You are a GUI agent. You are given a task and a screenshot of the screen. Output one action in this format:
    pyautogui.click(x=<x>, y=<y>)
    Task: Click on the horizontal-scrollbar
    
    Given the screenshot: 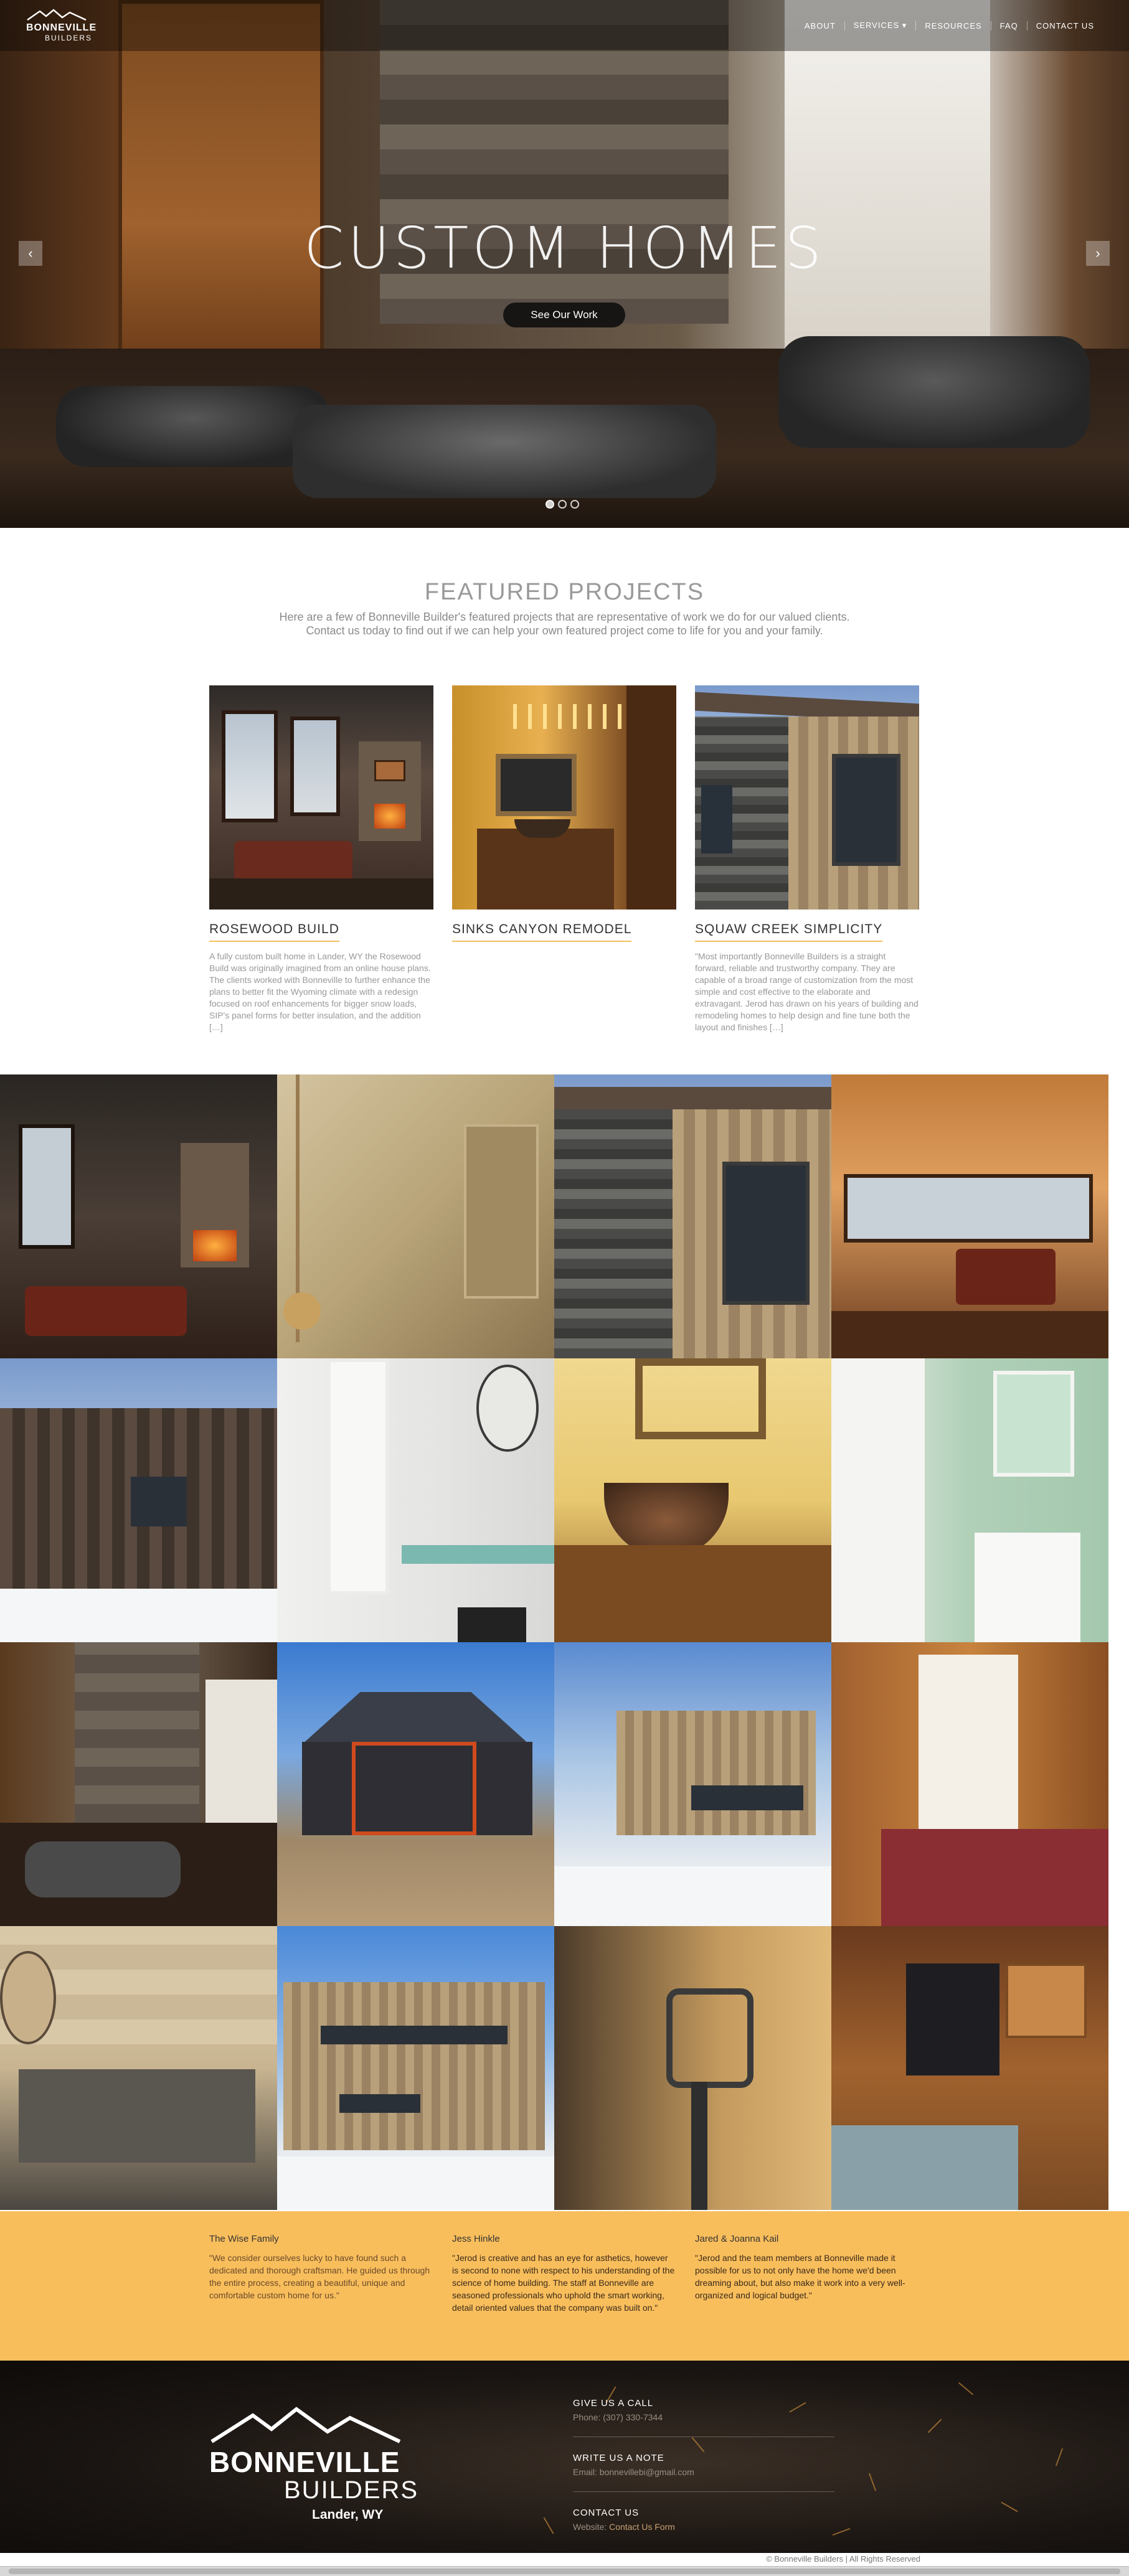 What is the action you would take?
    pyautogui.click(x=564, y=2571)
    